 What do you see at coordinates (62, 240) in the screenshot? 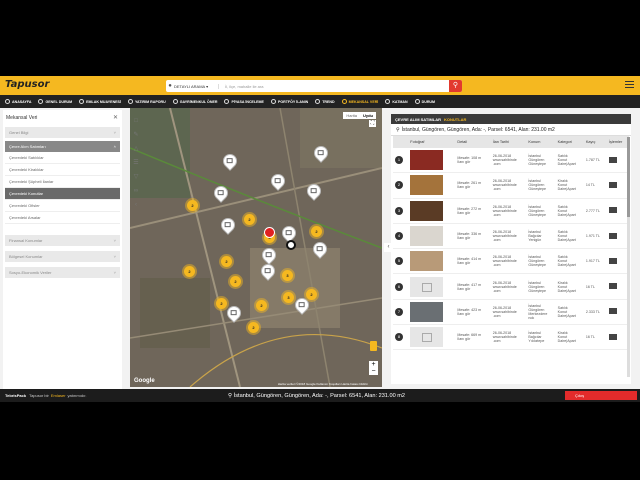
I see `accordion-finansal-konumlar: Finansal Konumlar ˅` at bounding box center [62, 240].